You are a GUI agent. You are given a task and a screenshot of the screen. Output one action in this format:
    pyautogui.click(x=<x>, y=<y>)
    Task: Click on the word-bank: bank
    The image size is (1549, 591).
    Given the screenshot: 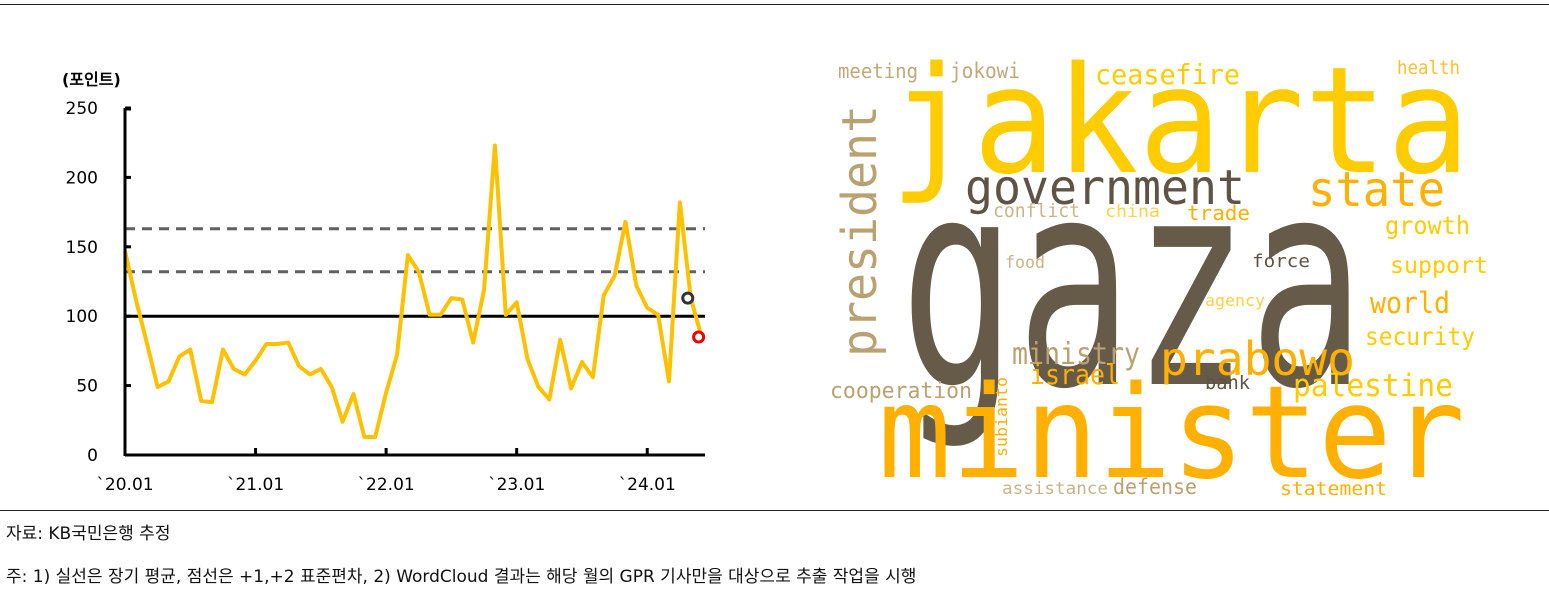 What is the action you would take?
    pyautogui.click(x=1227, y=382)
    